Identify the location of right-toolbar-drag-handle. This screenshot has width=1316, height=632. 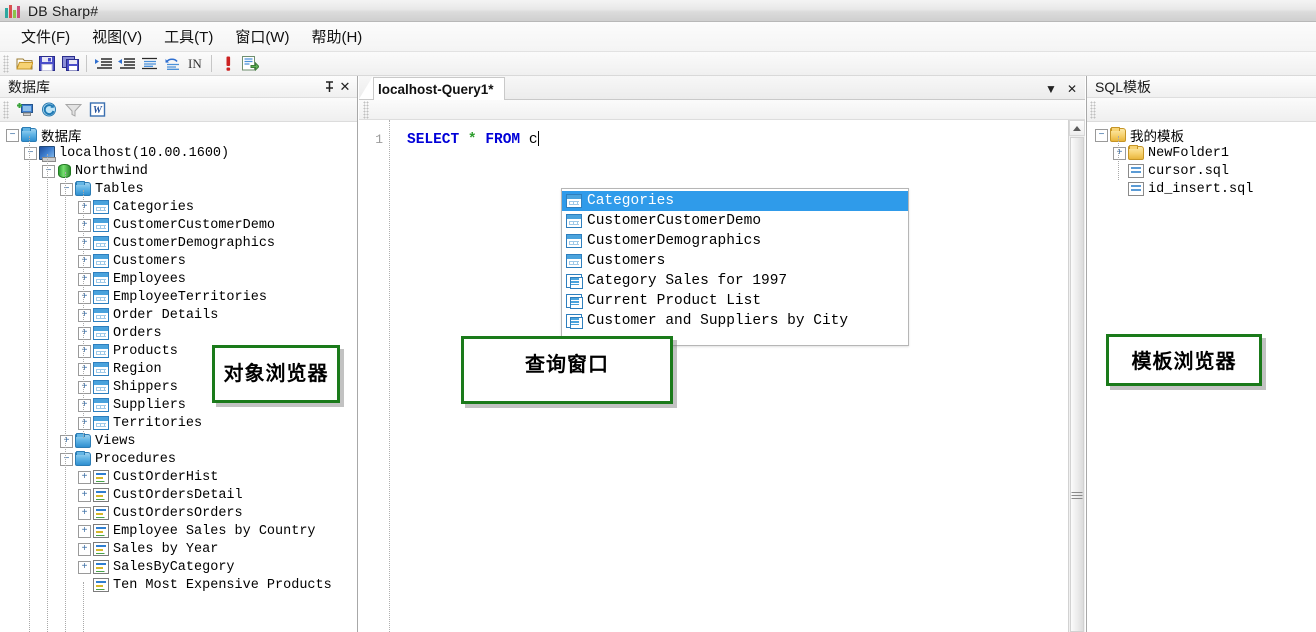
(1093, 109).